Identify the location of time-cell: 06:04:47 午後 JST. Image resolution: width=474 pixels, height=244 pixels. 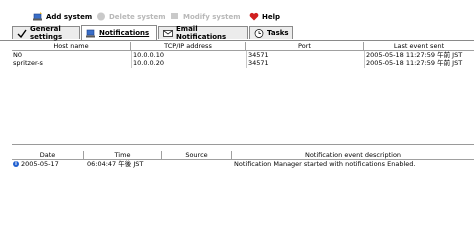
(115, 164).